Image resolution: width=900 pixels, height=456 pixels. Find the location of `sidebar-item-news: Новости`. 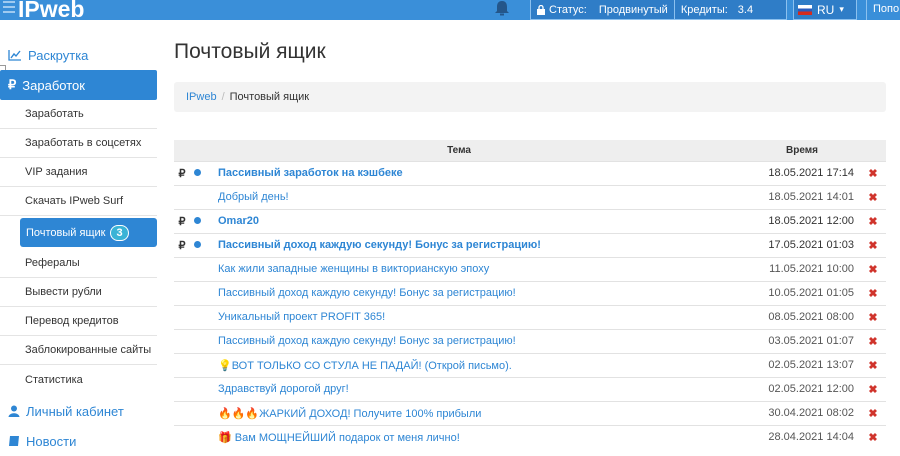

sidebar-item-news: Новости is located at coordinates (80, 441).